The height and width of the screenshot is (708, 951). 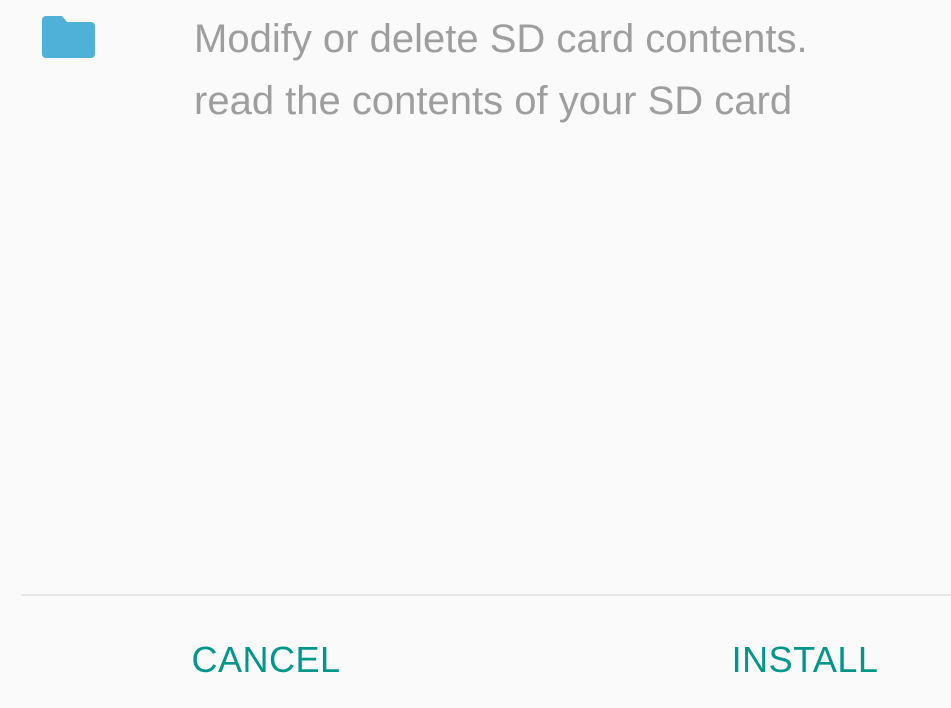 What do you see at coordinates (486, 595) in the screenshot?
I see `button-bar-divider` at bounding box center [486, 595].